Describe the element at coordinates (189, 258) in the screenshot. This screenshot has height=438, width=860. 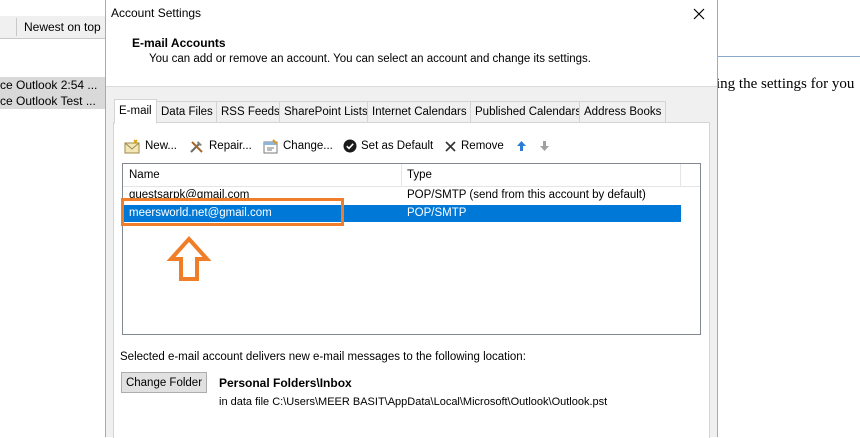
I see `arrow-up-annotation-icon` at that location.